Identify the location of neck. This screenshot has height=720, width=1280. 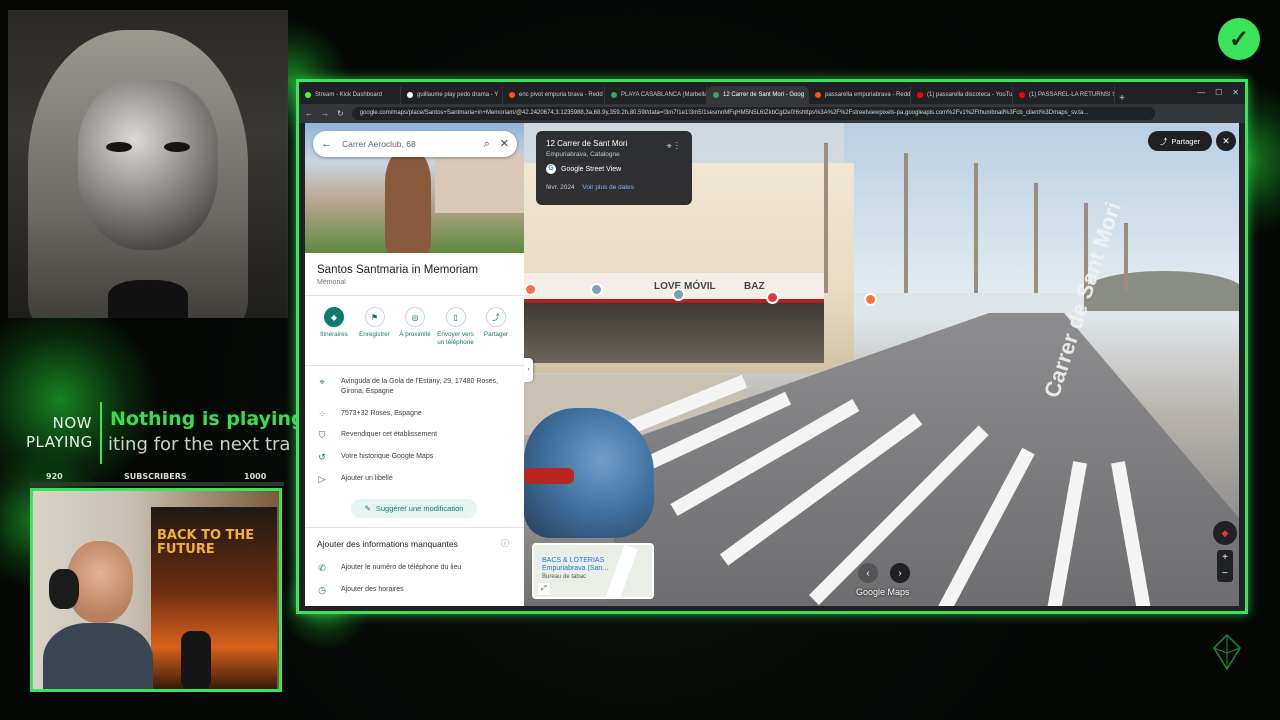
(148, 299).